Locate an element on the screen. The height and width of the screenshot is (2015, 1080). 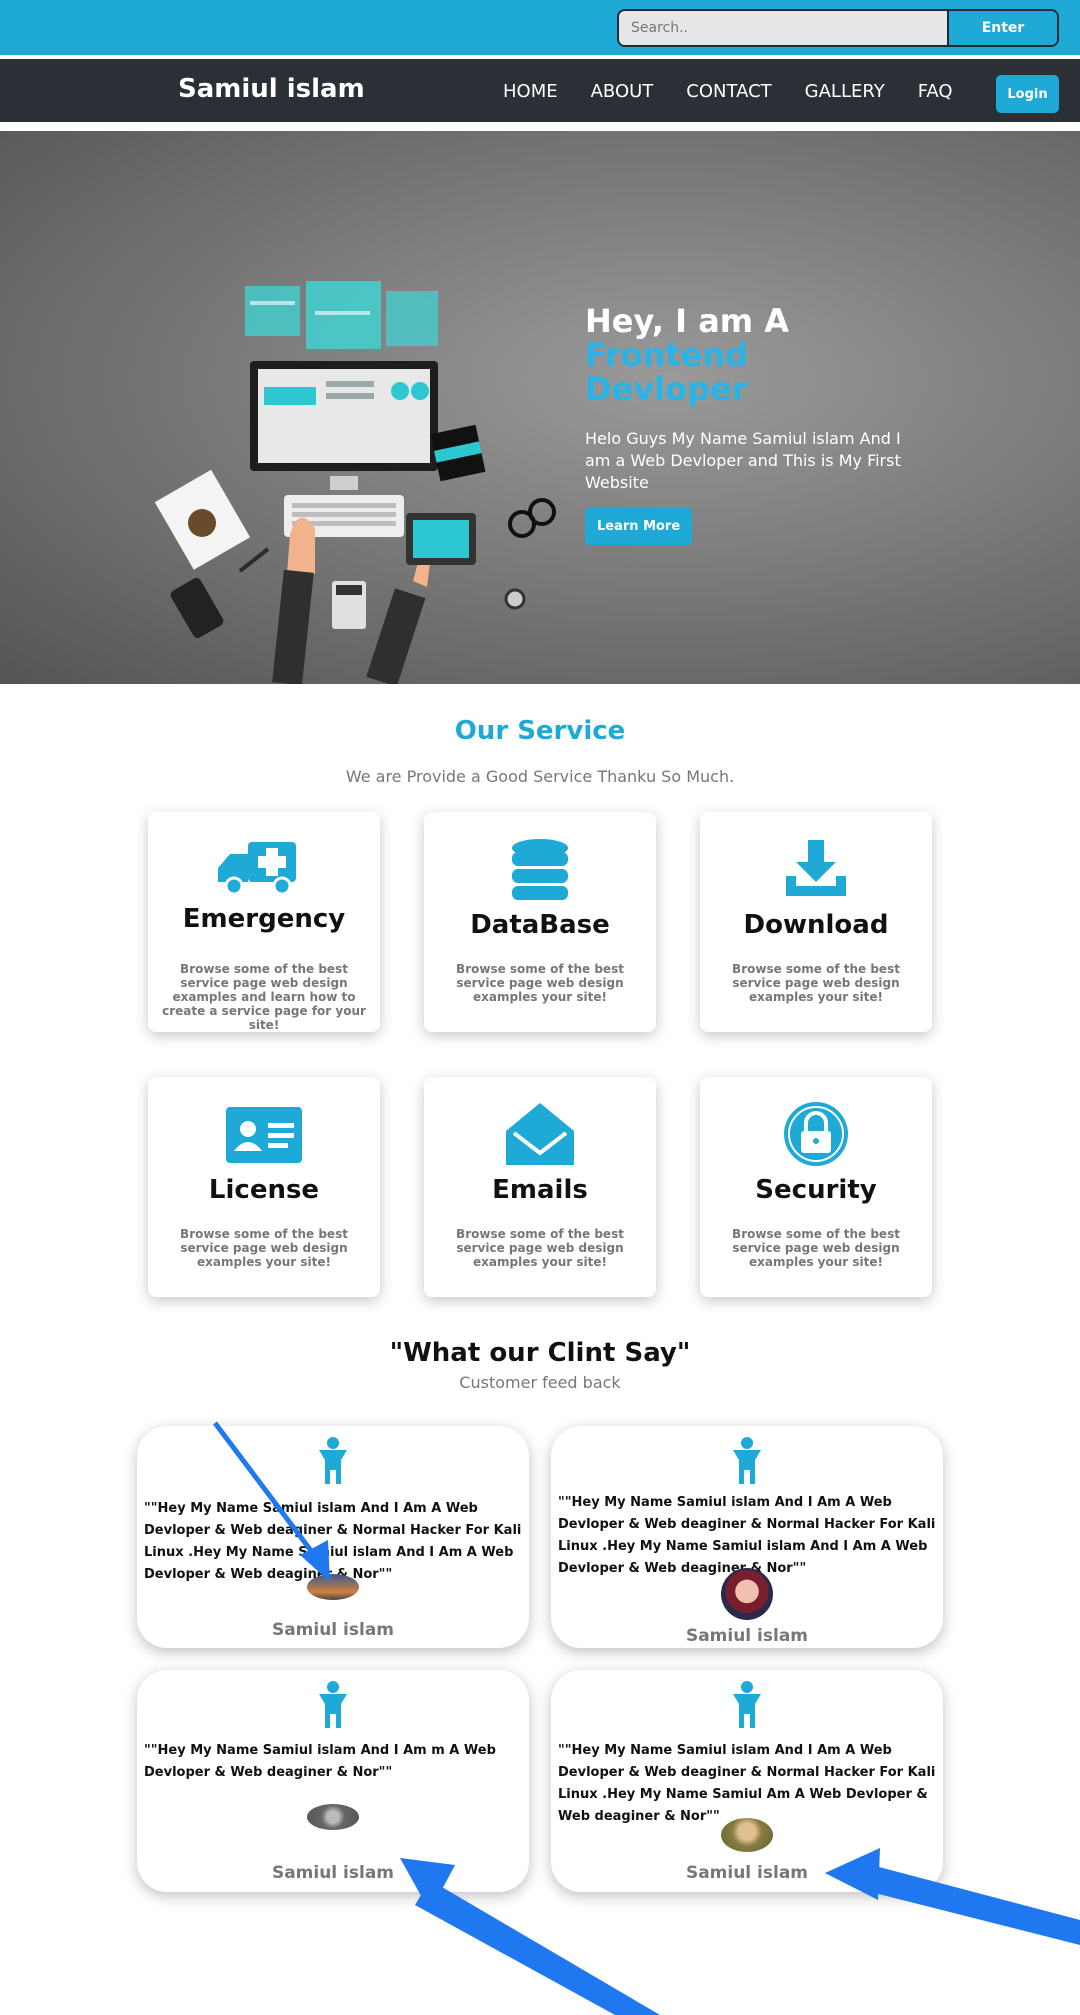
brand-logo-text: Samiul islam is located at coordinates (271, 89).